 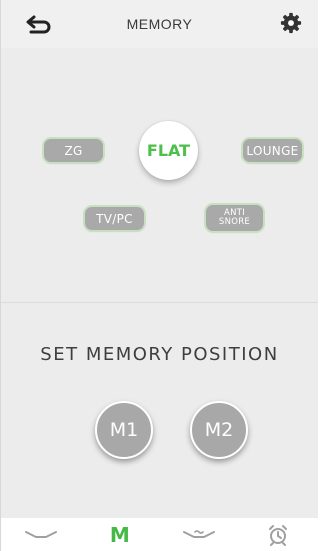 I want to click on memory-1-button: M1, so click(x=124, y=430).